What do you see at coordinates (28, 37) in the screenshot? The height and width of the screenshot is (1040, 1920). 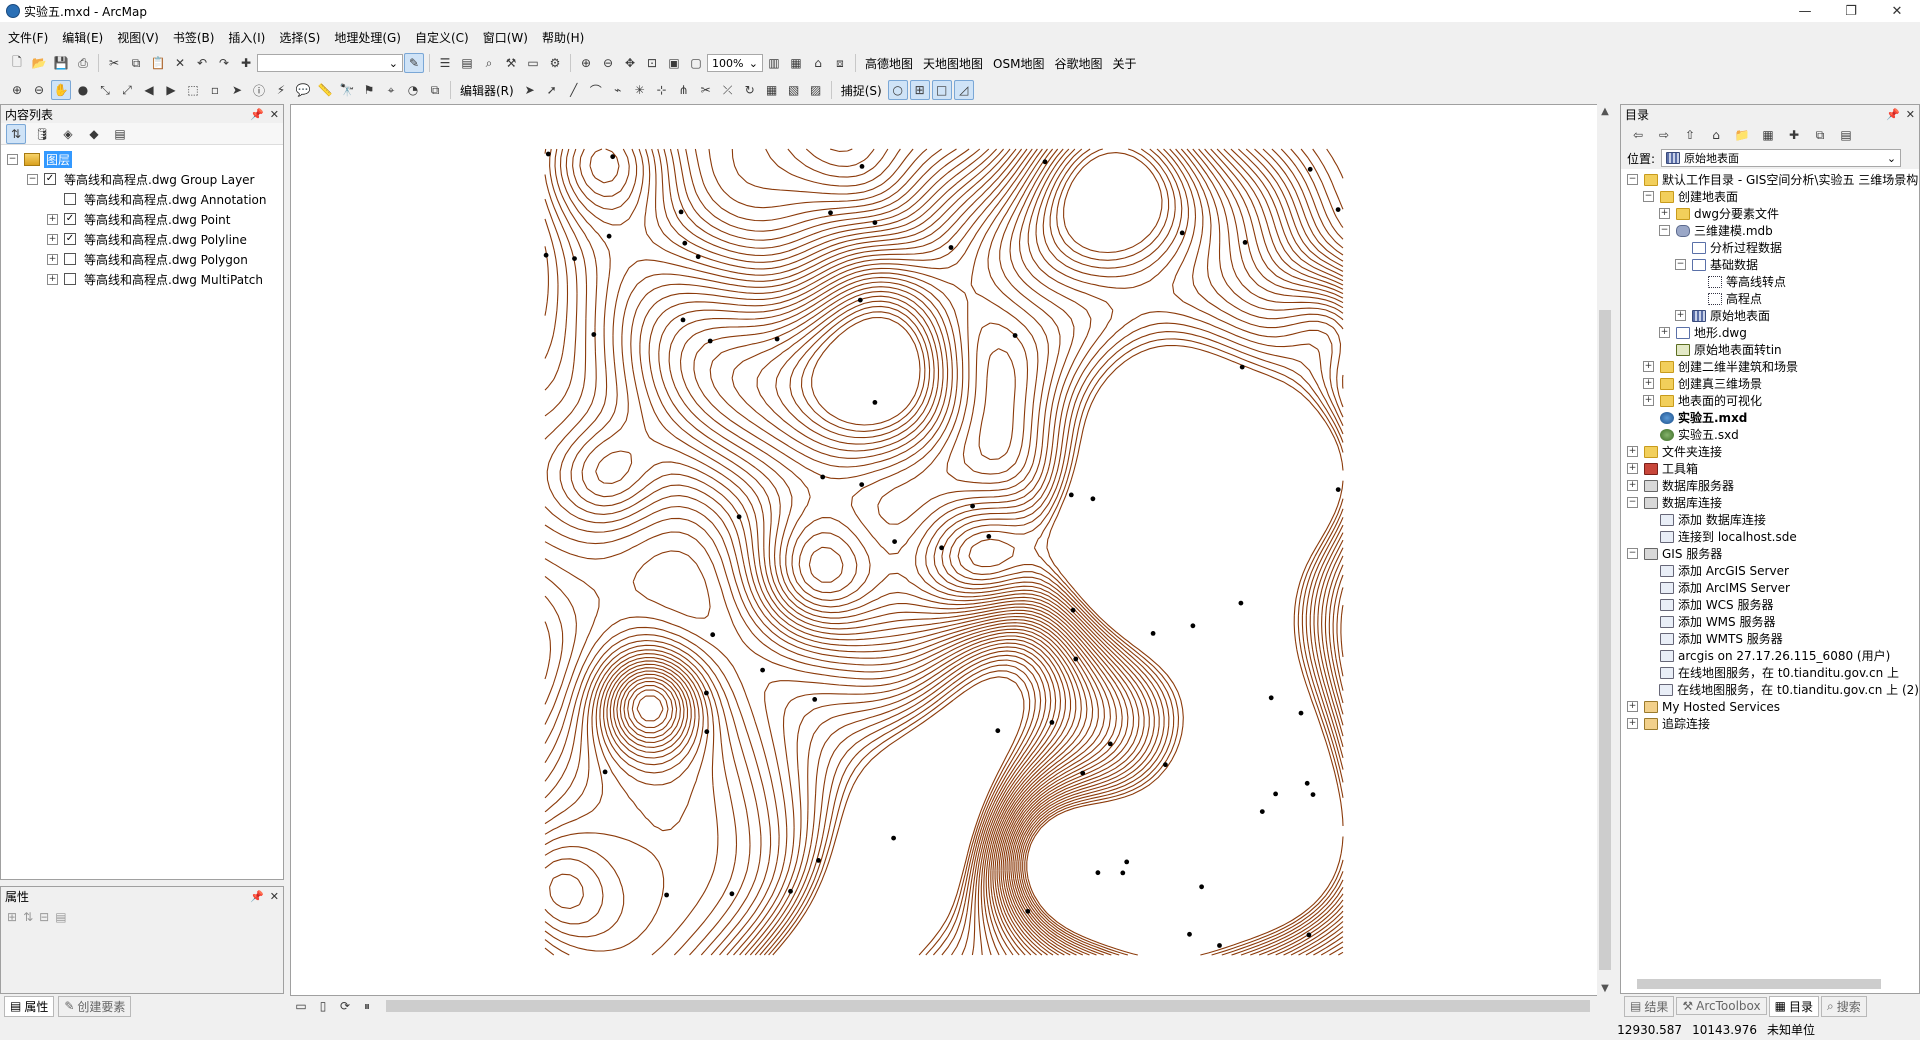 I see `menu-file: 文件(F)` at bounding box center [28, 37].